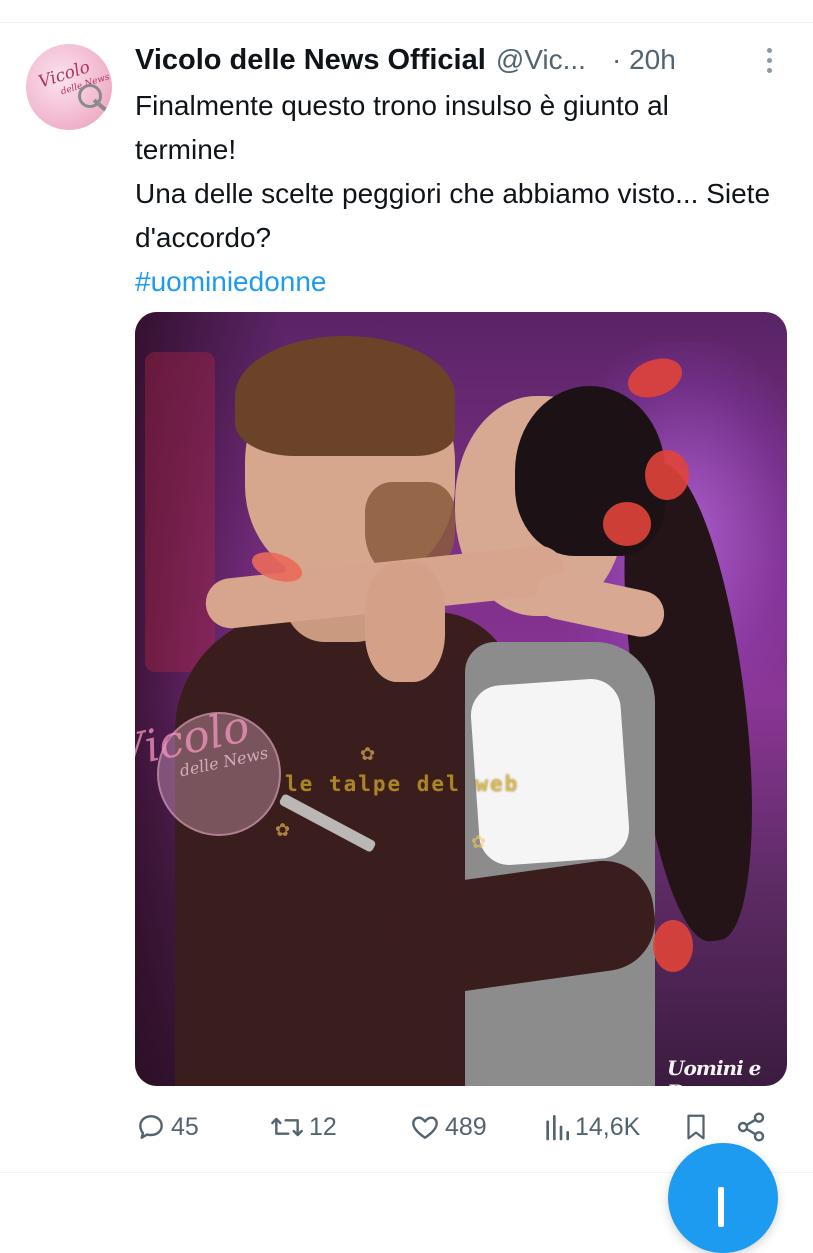 The height and width of the screenshot is (1253, 813). I want to click on tweet-header: Vicolo delle News Official @Vic... · 20h, so click(465, 60).